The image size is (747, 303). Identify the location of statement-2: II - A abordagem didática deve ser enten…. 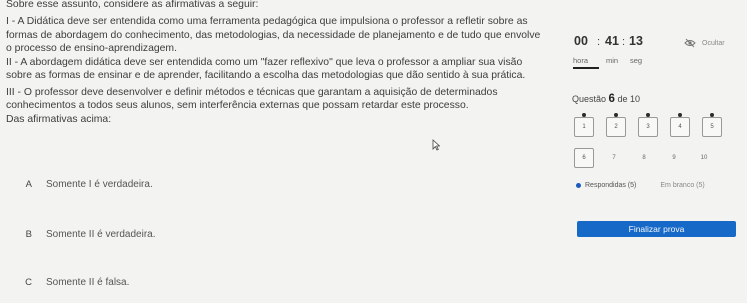
(266, 69).